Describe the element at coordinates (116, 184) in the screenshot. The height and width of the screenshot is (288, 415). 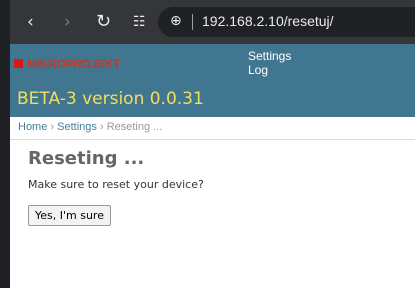
I see `confirm-message: Make sure to reset your device?` at that location.